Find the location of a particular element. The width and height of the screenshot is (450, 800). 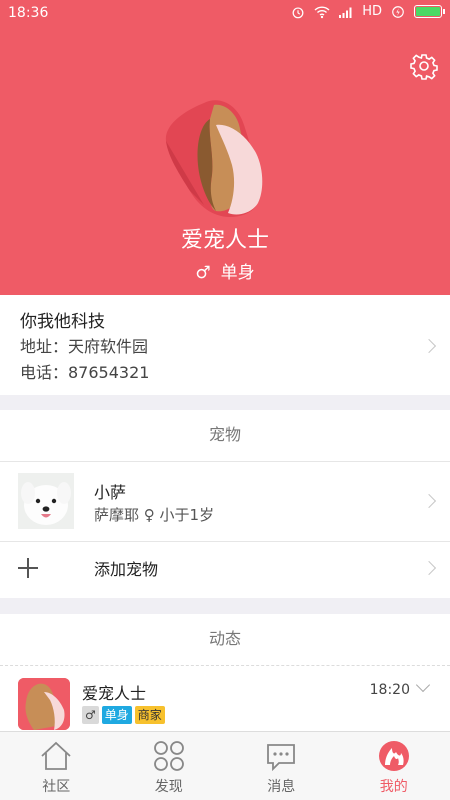

feed-time: 18:20 is located at coordinates (389, 690).